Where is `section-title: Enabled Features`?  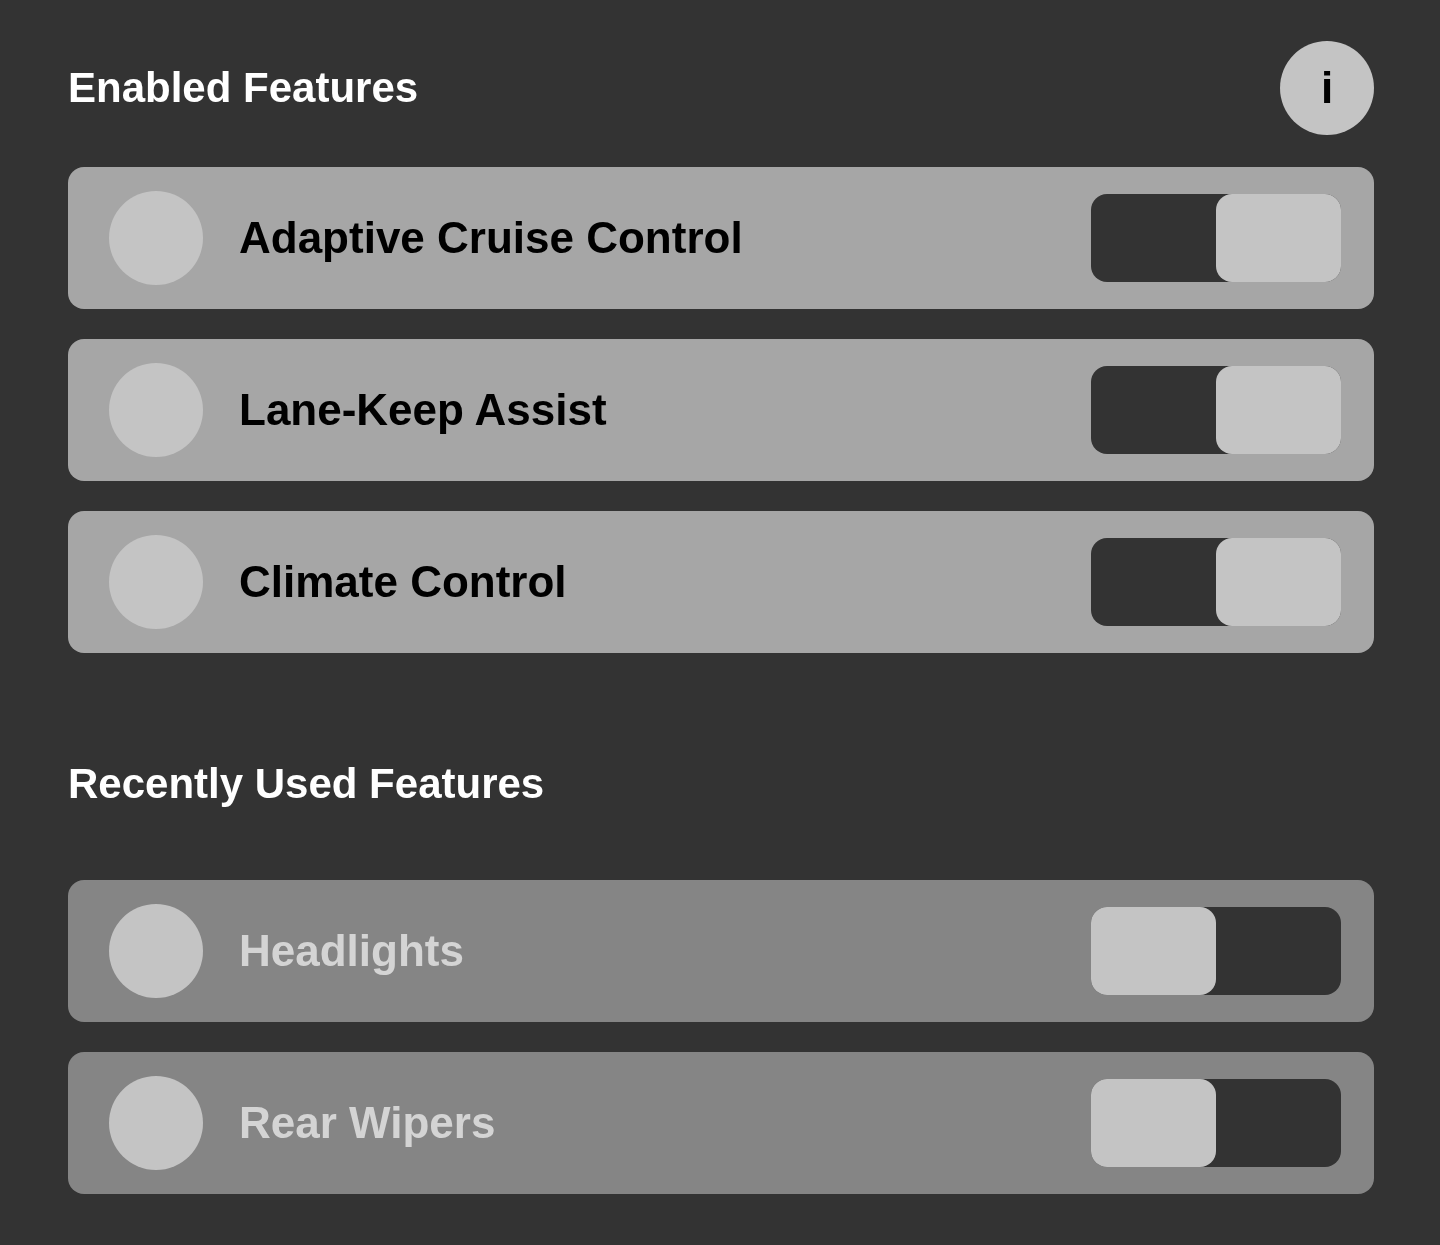 section-title: Enabled Features is located at coordinates (243, 88).